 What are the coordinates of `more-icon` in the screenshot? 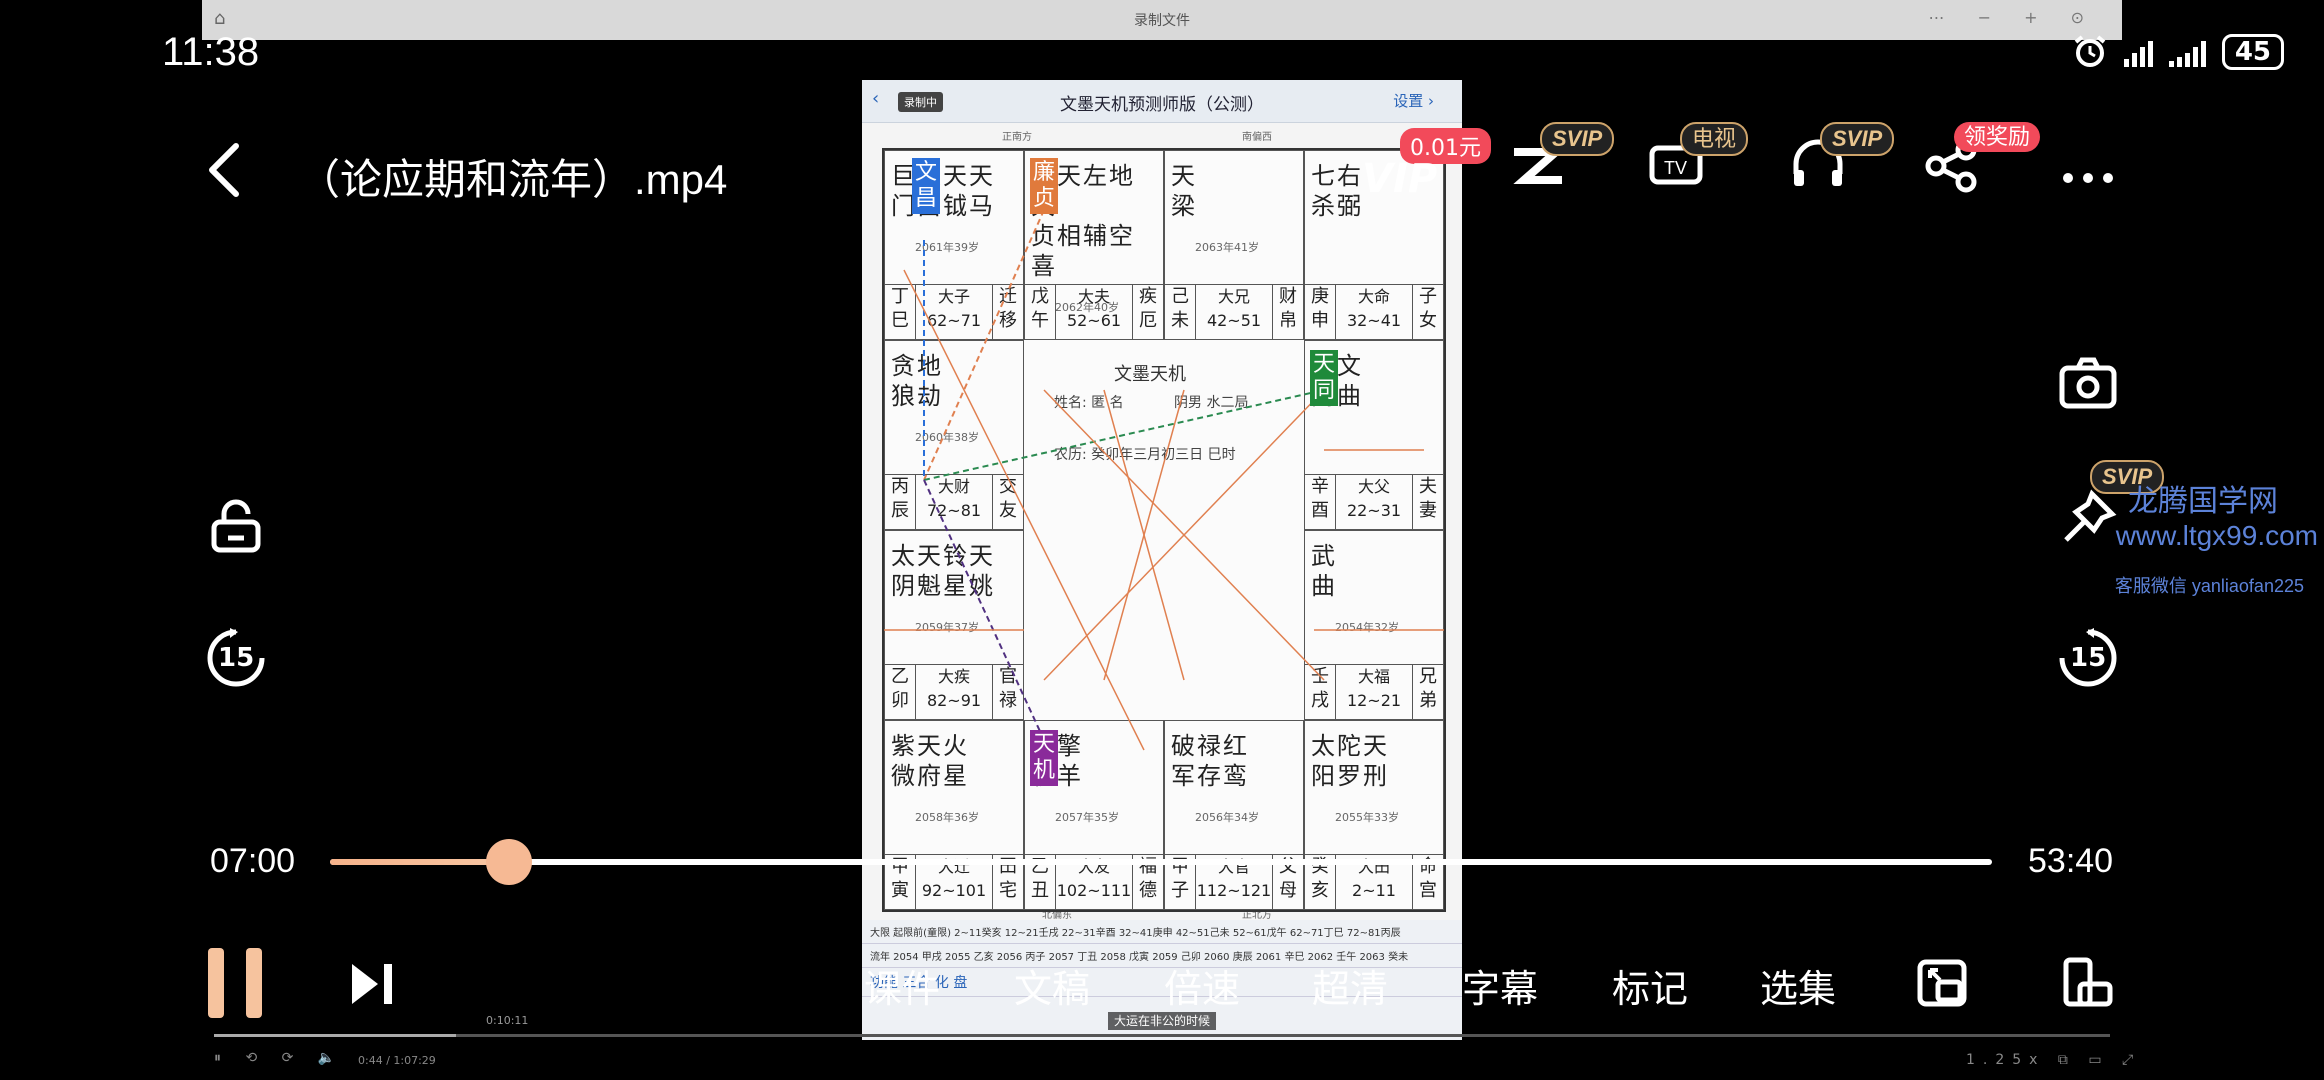 It's located at (2088, 178).